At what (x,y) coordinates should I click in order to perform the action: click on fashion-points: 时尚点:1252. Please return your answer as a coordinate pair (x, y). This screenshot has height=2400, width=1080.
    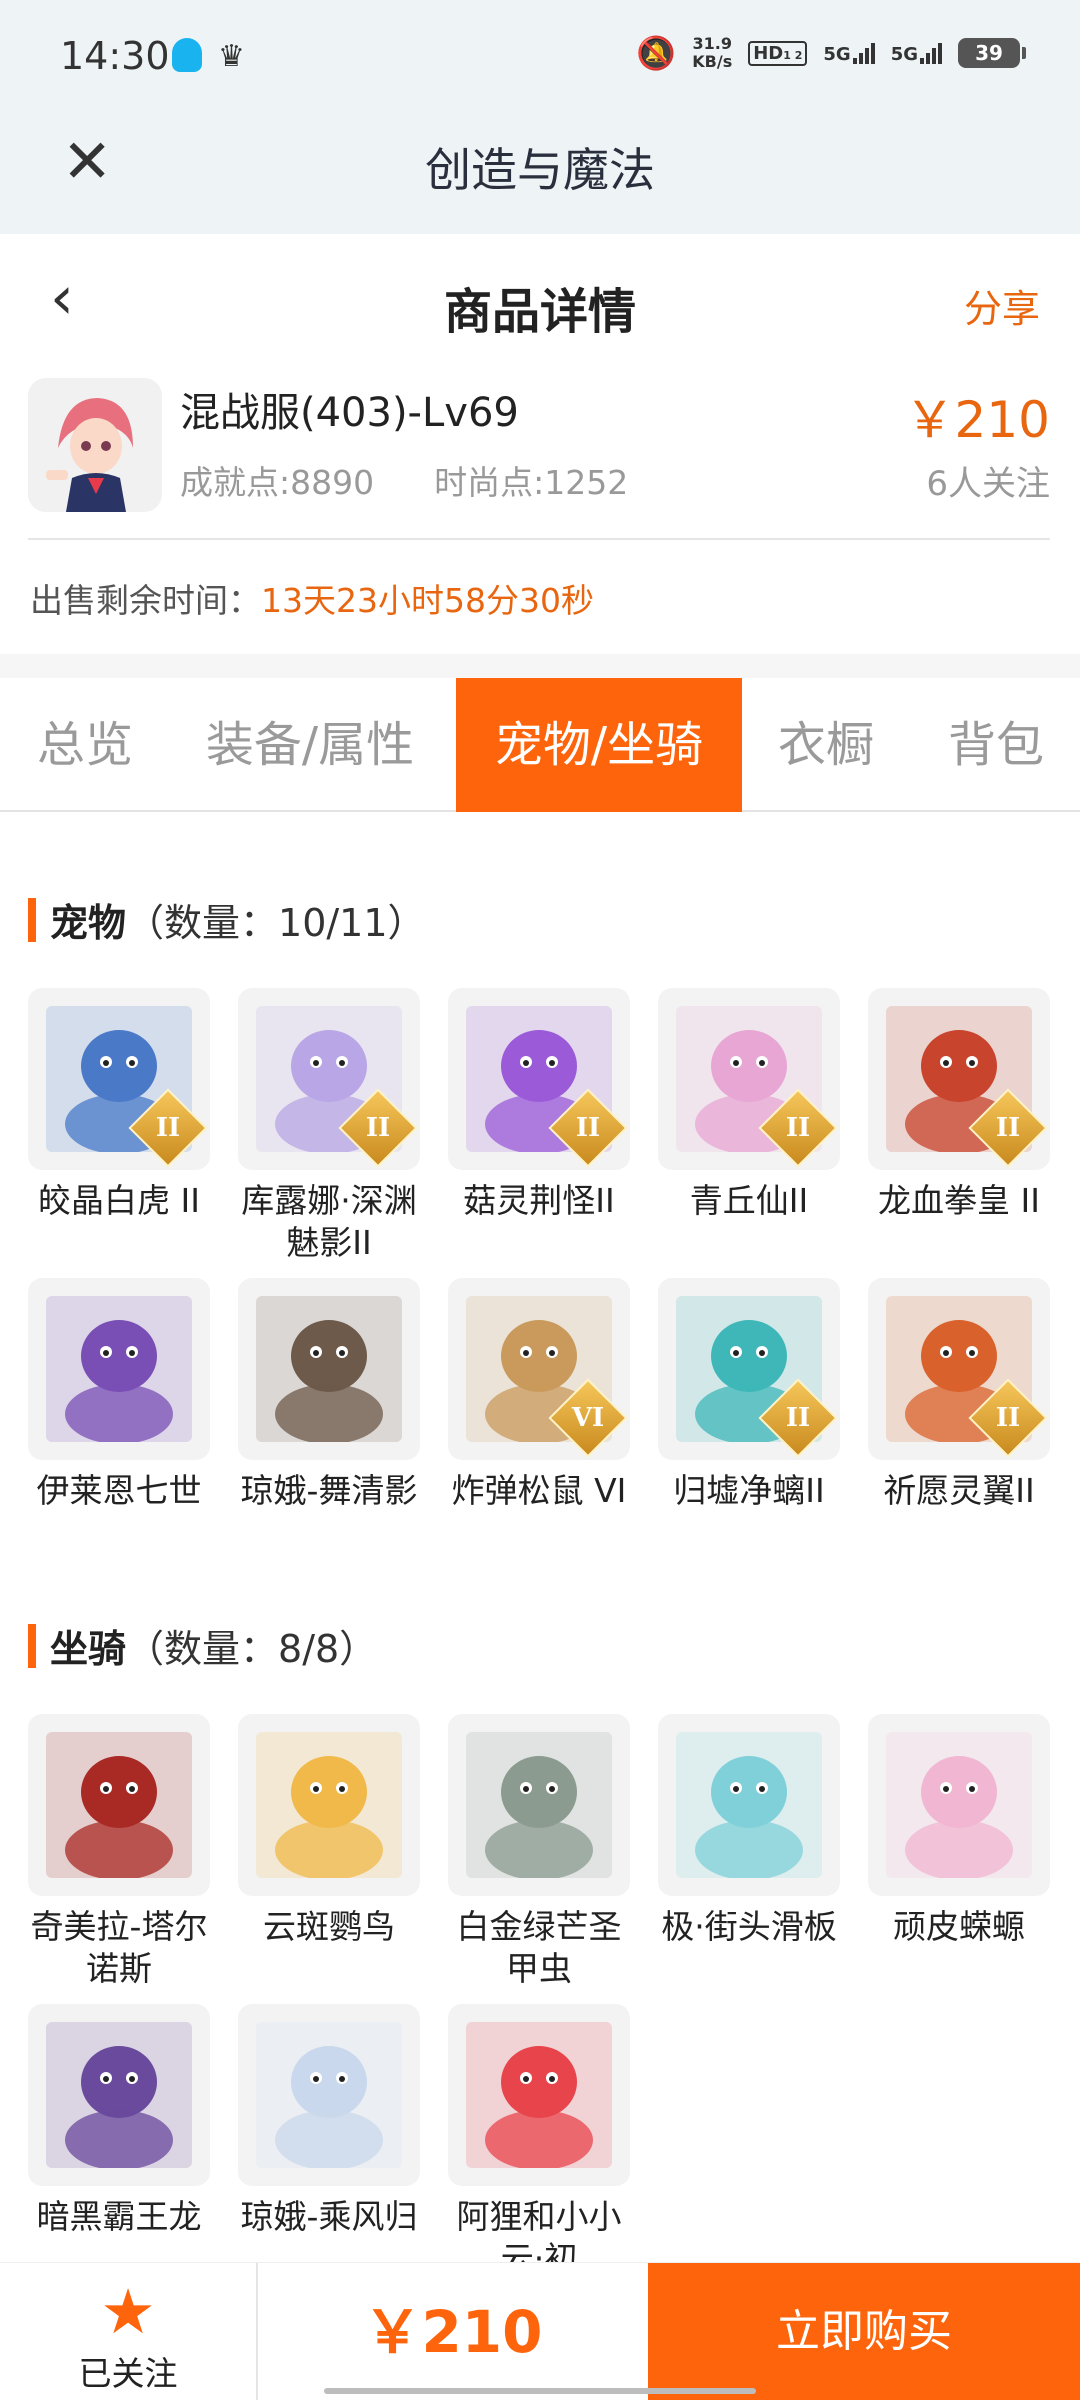
    Looking at the image, I should click on (531, 482).